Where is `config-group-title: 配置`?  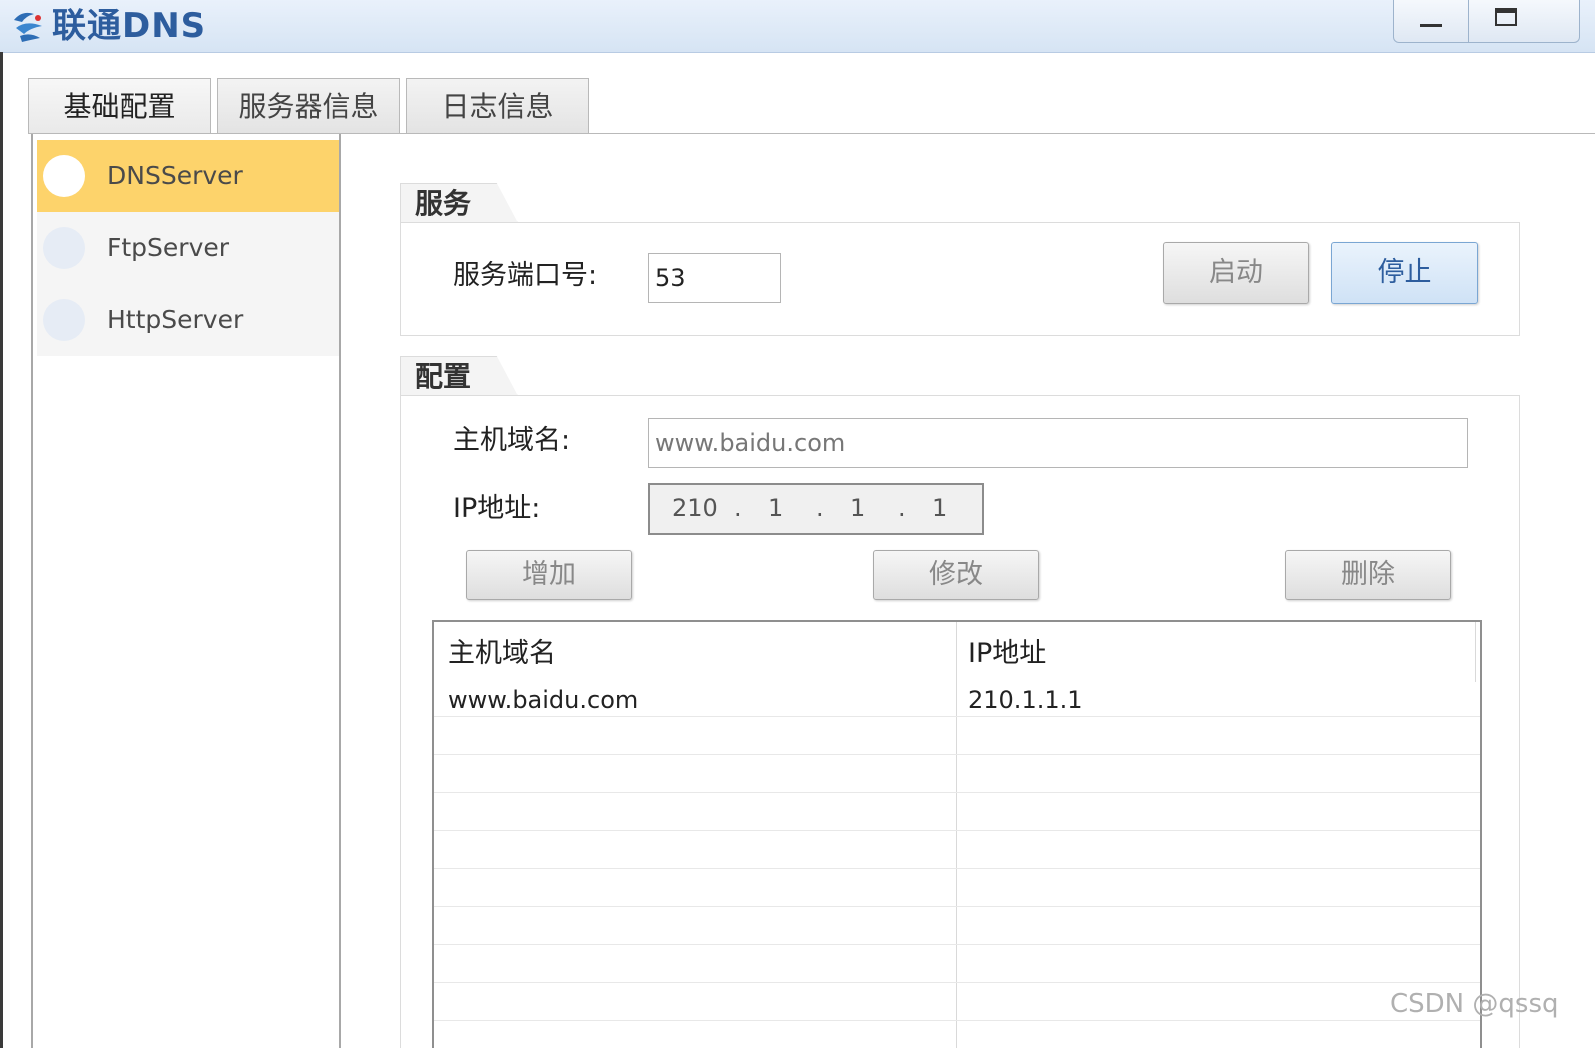
config-group-title: 配置 is located at coordinates (459, 376).